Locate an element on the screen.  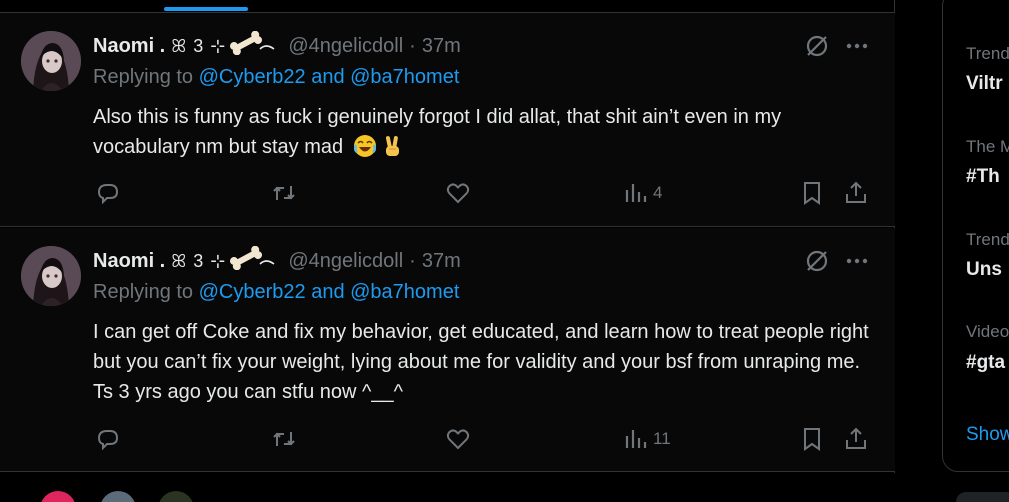
trend-title: Uns is located at coordinates (984, 270).